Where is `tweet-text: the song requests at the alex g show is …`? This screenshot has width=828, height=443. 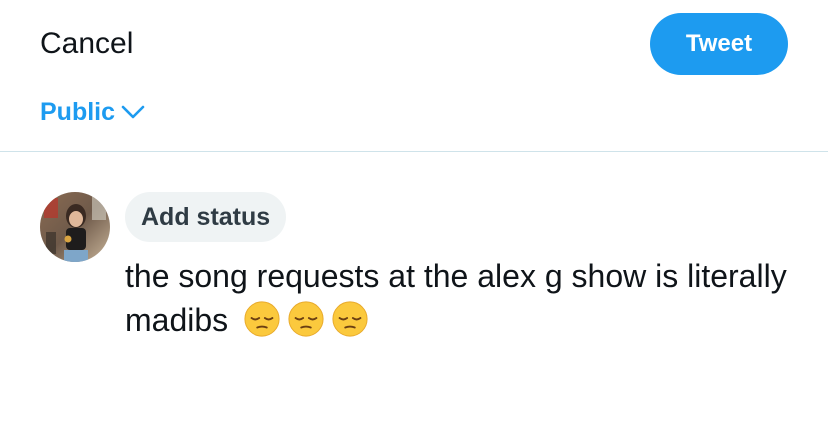 tweet-text: the song requests at the alex g show is … is located at coordinates (456, 298).